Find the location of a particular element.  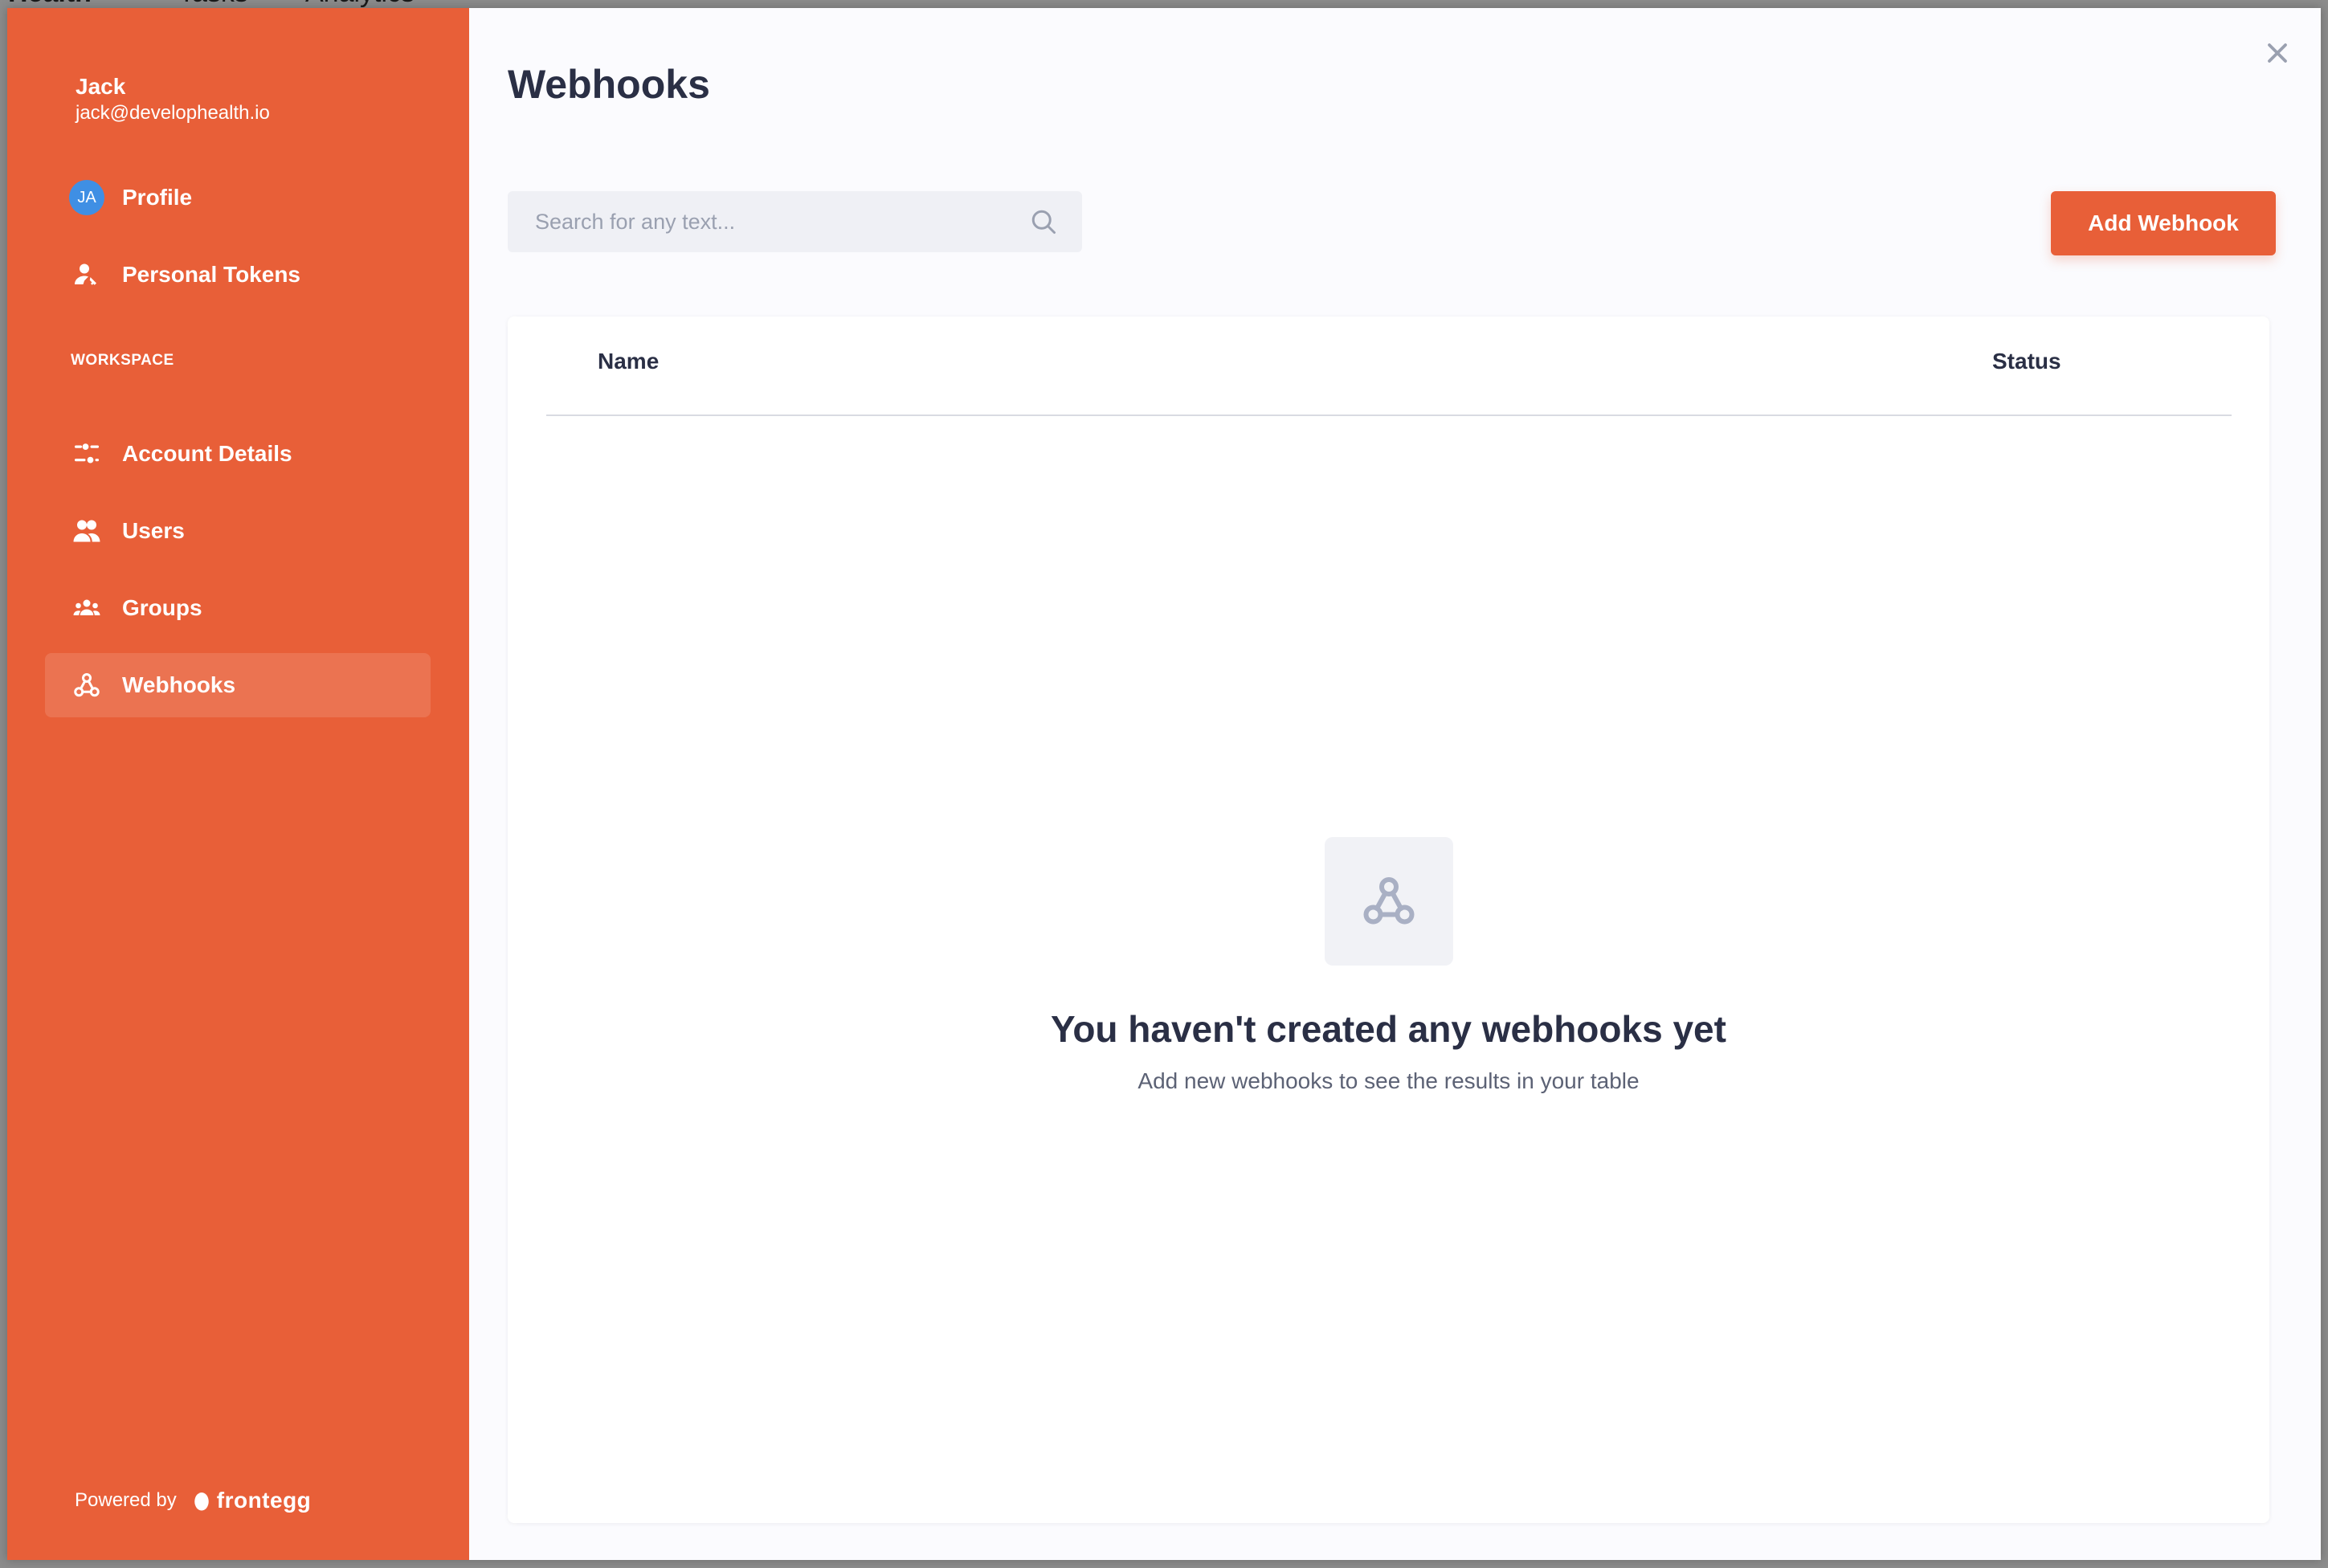

sidebar-item-profile: JA Profile is located at coordinates (238, 197).